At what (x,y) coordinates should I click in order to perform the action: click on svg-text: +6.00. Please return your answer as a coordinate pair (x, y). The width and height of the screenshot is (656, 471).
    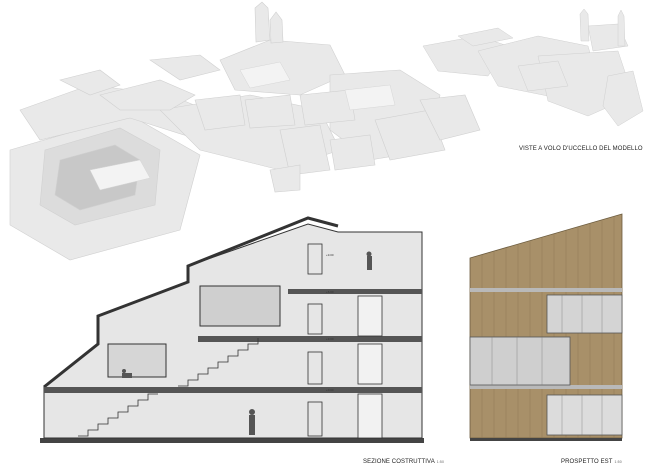
    Looking at the image, I should click on (330, 292).